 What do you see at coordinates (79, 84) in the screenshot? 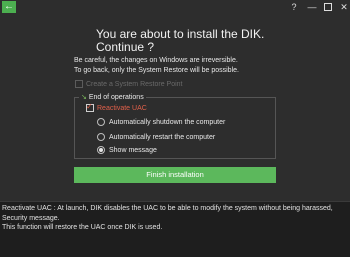
I see `restore-point-checkbox-box` at bounding box center [79, 84].